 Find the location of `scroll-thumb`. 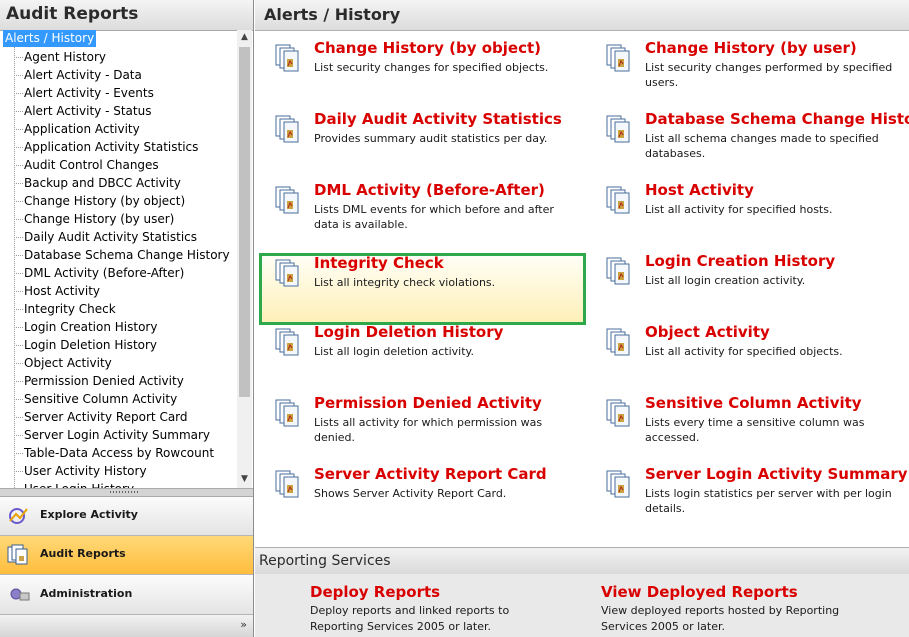

scroll-thumb is located at coordinates (244, 222).